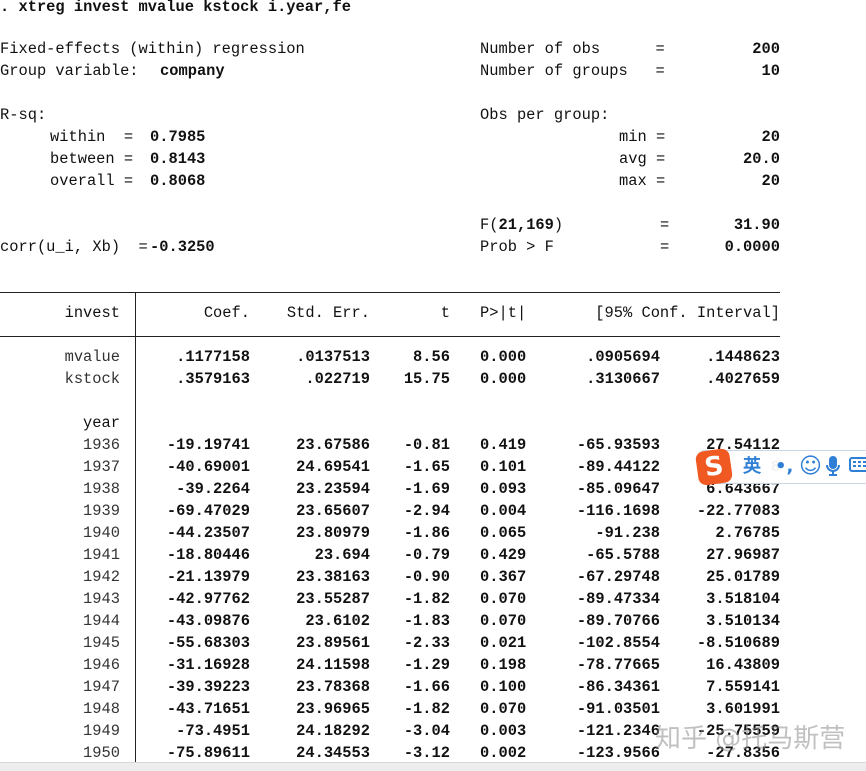 The height and width of the screenshot is (771, 866). Describe the element at coordinates (503, 313) in the screenshot. I see `col-header-p: P>|t|` at that location.